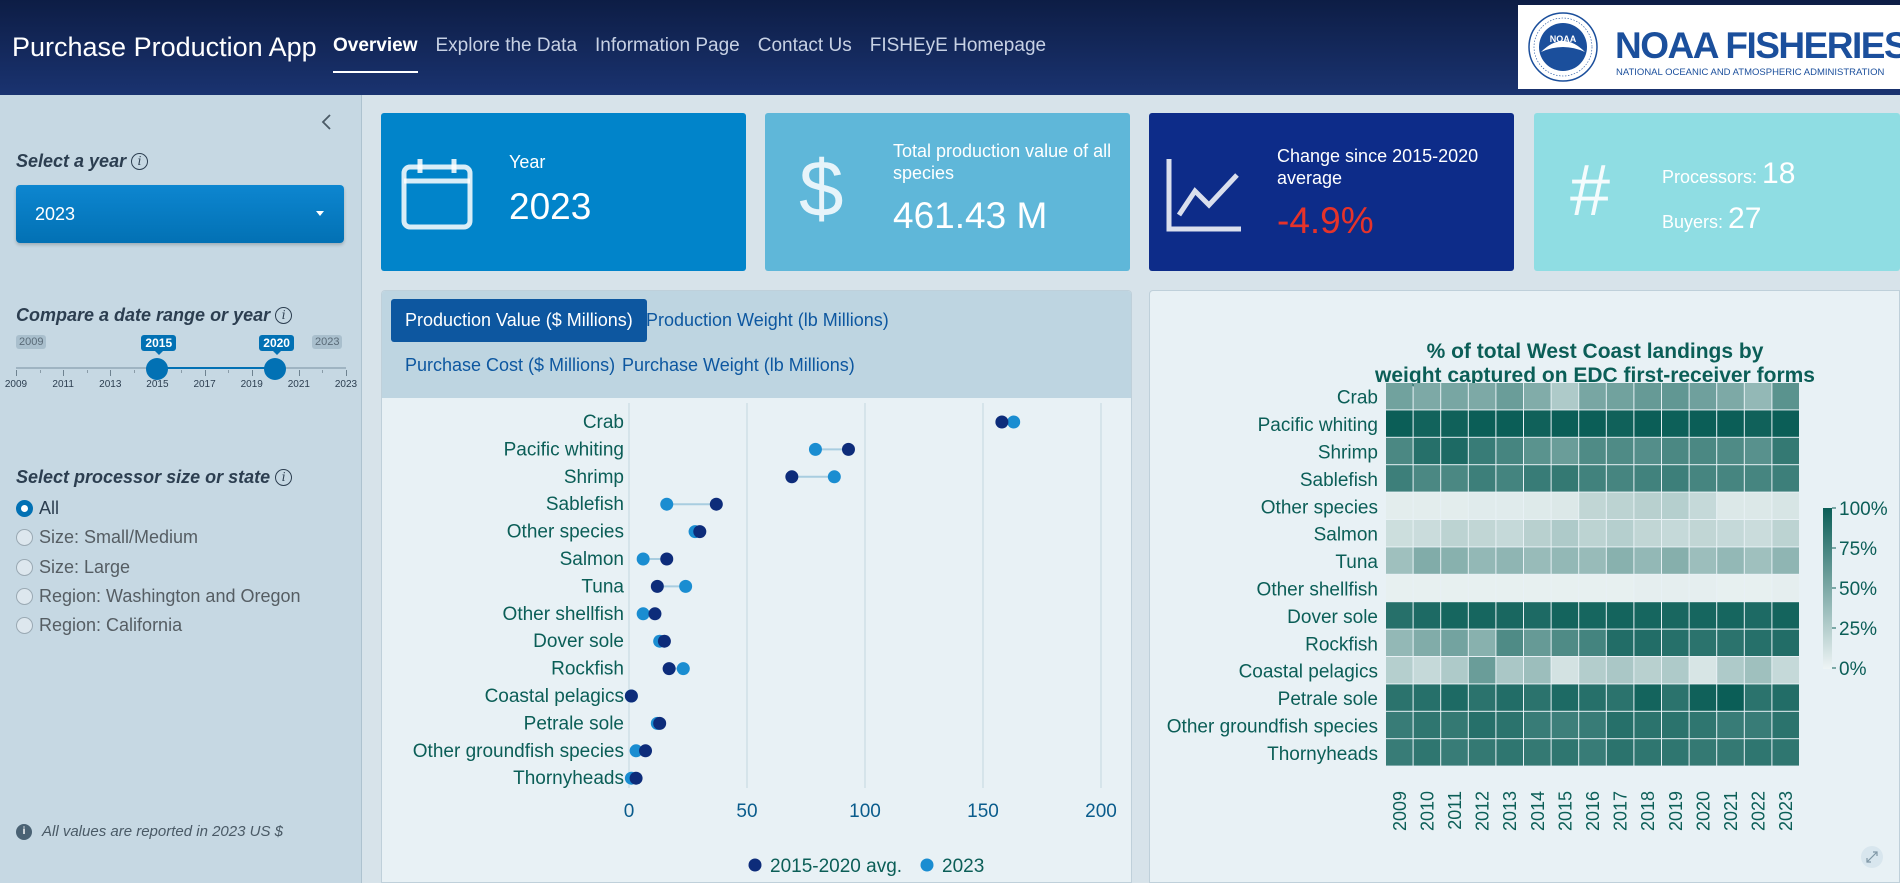  Describe the element at coordinates (667, 54) in the screenshot. I see `nav-information-page: Information Page` at that location.